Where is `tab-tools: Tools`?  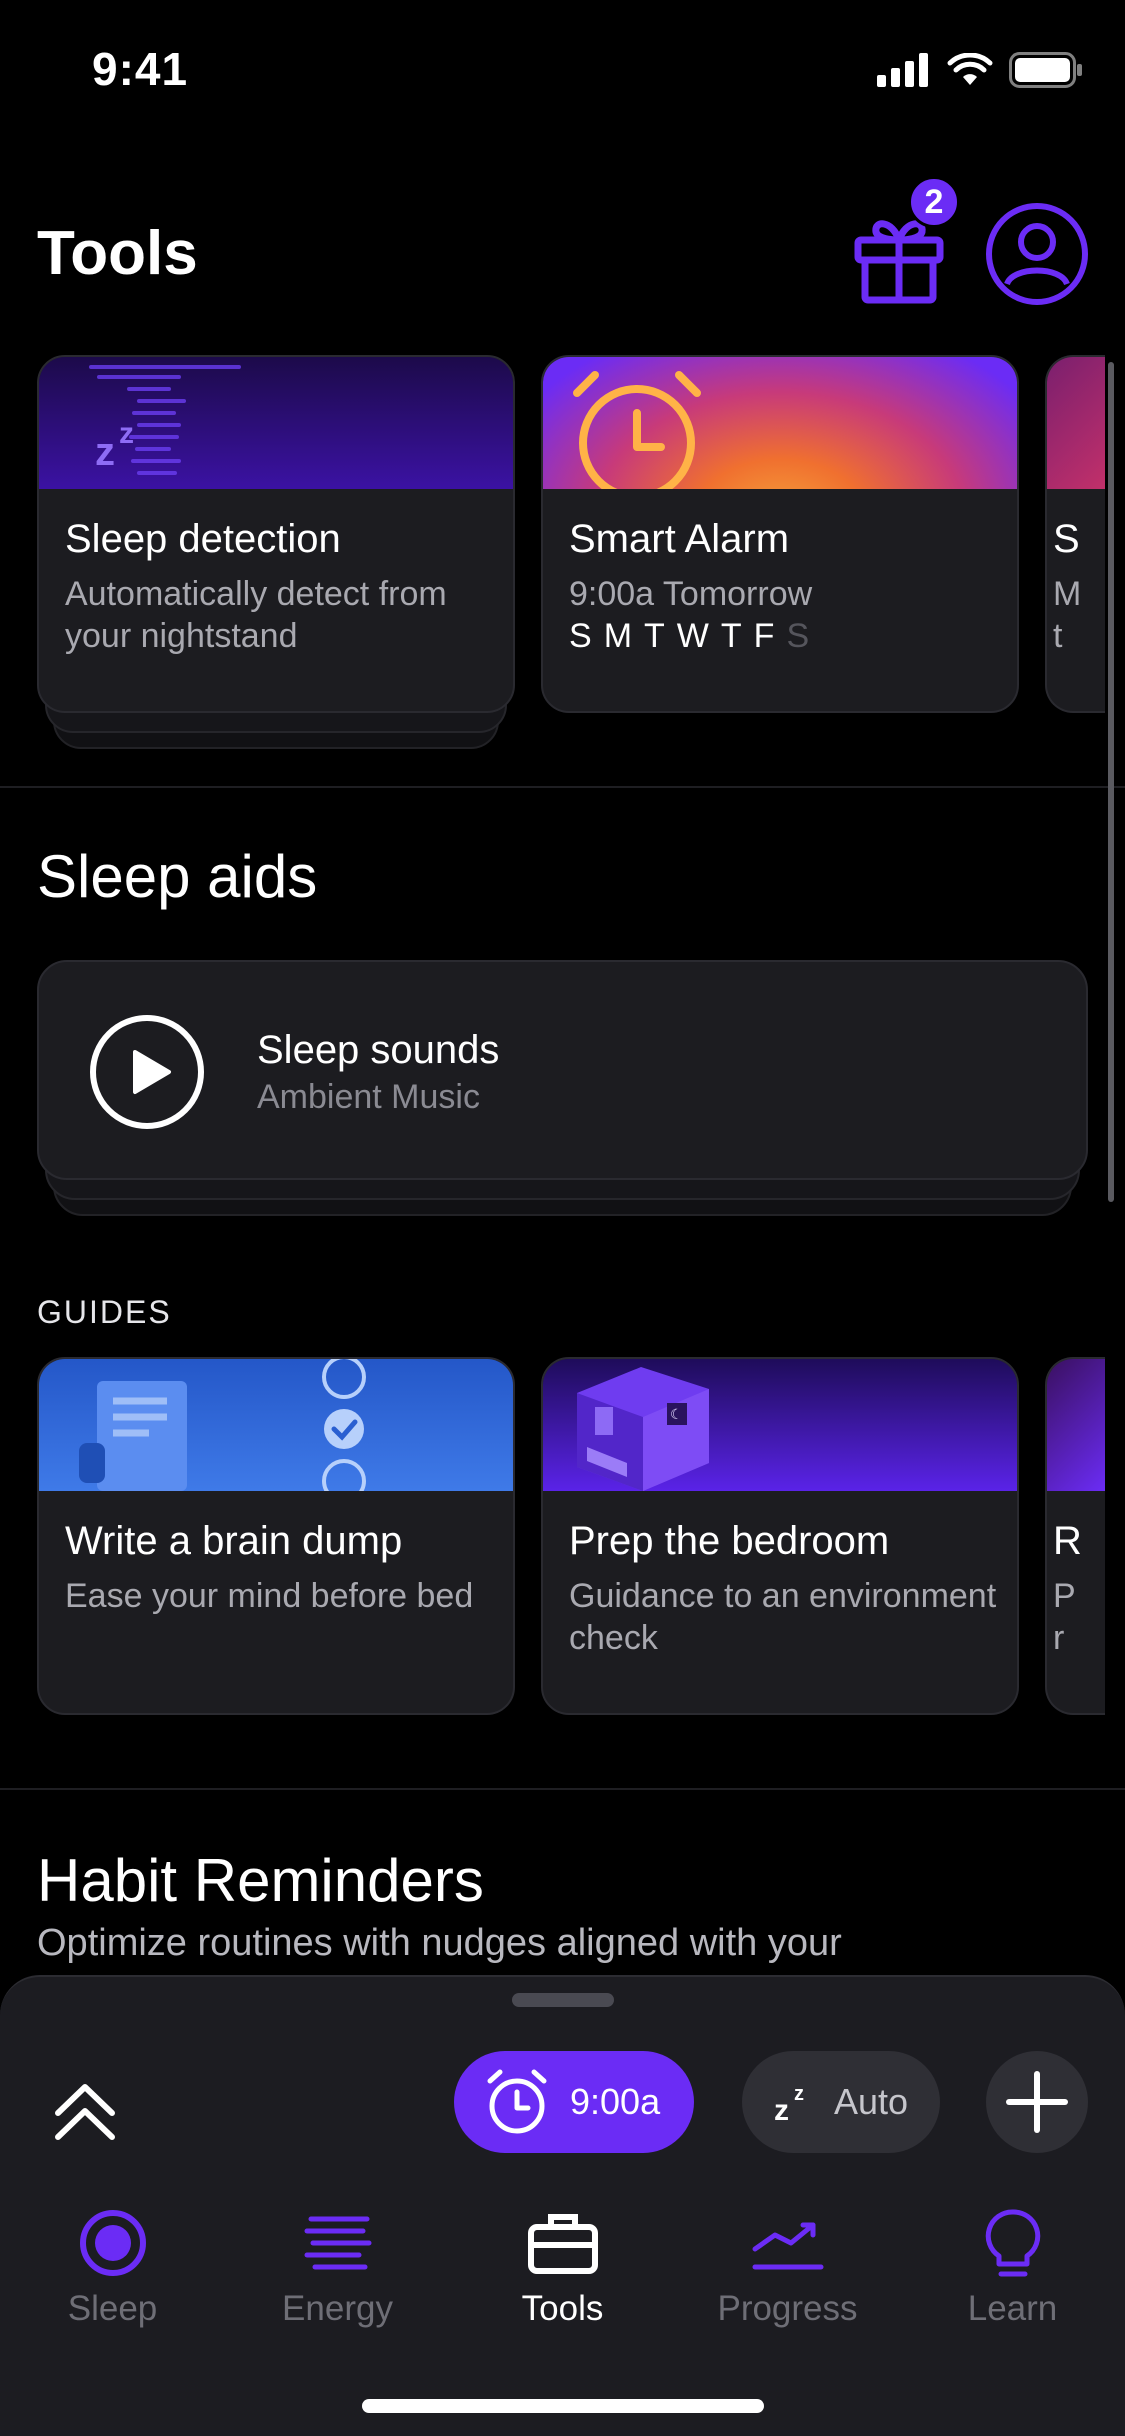
tab-tools: Tools is located at coordinates (562, 2275).